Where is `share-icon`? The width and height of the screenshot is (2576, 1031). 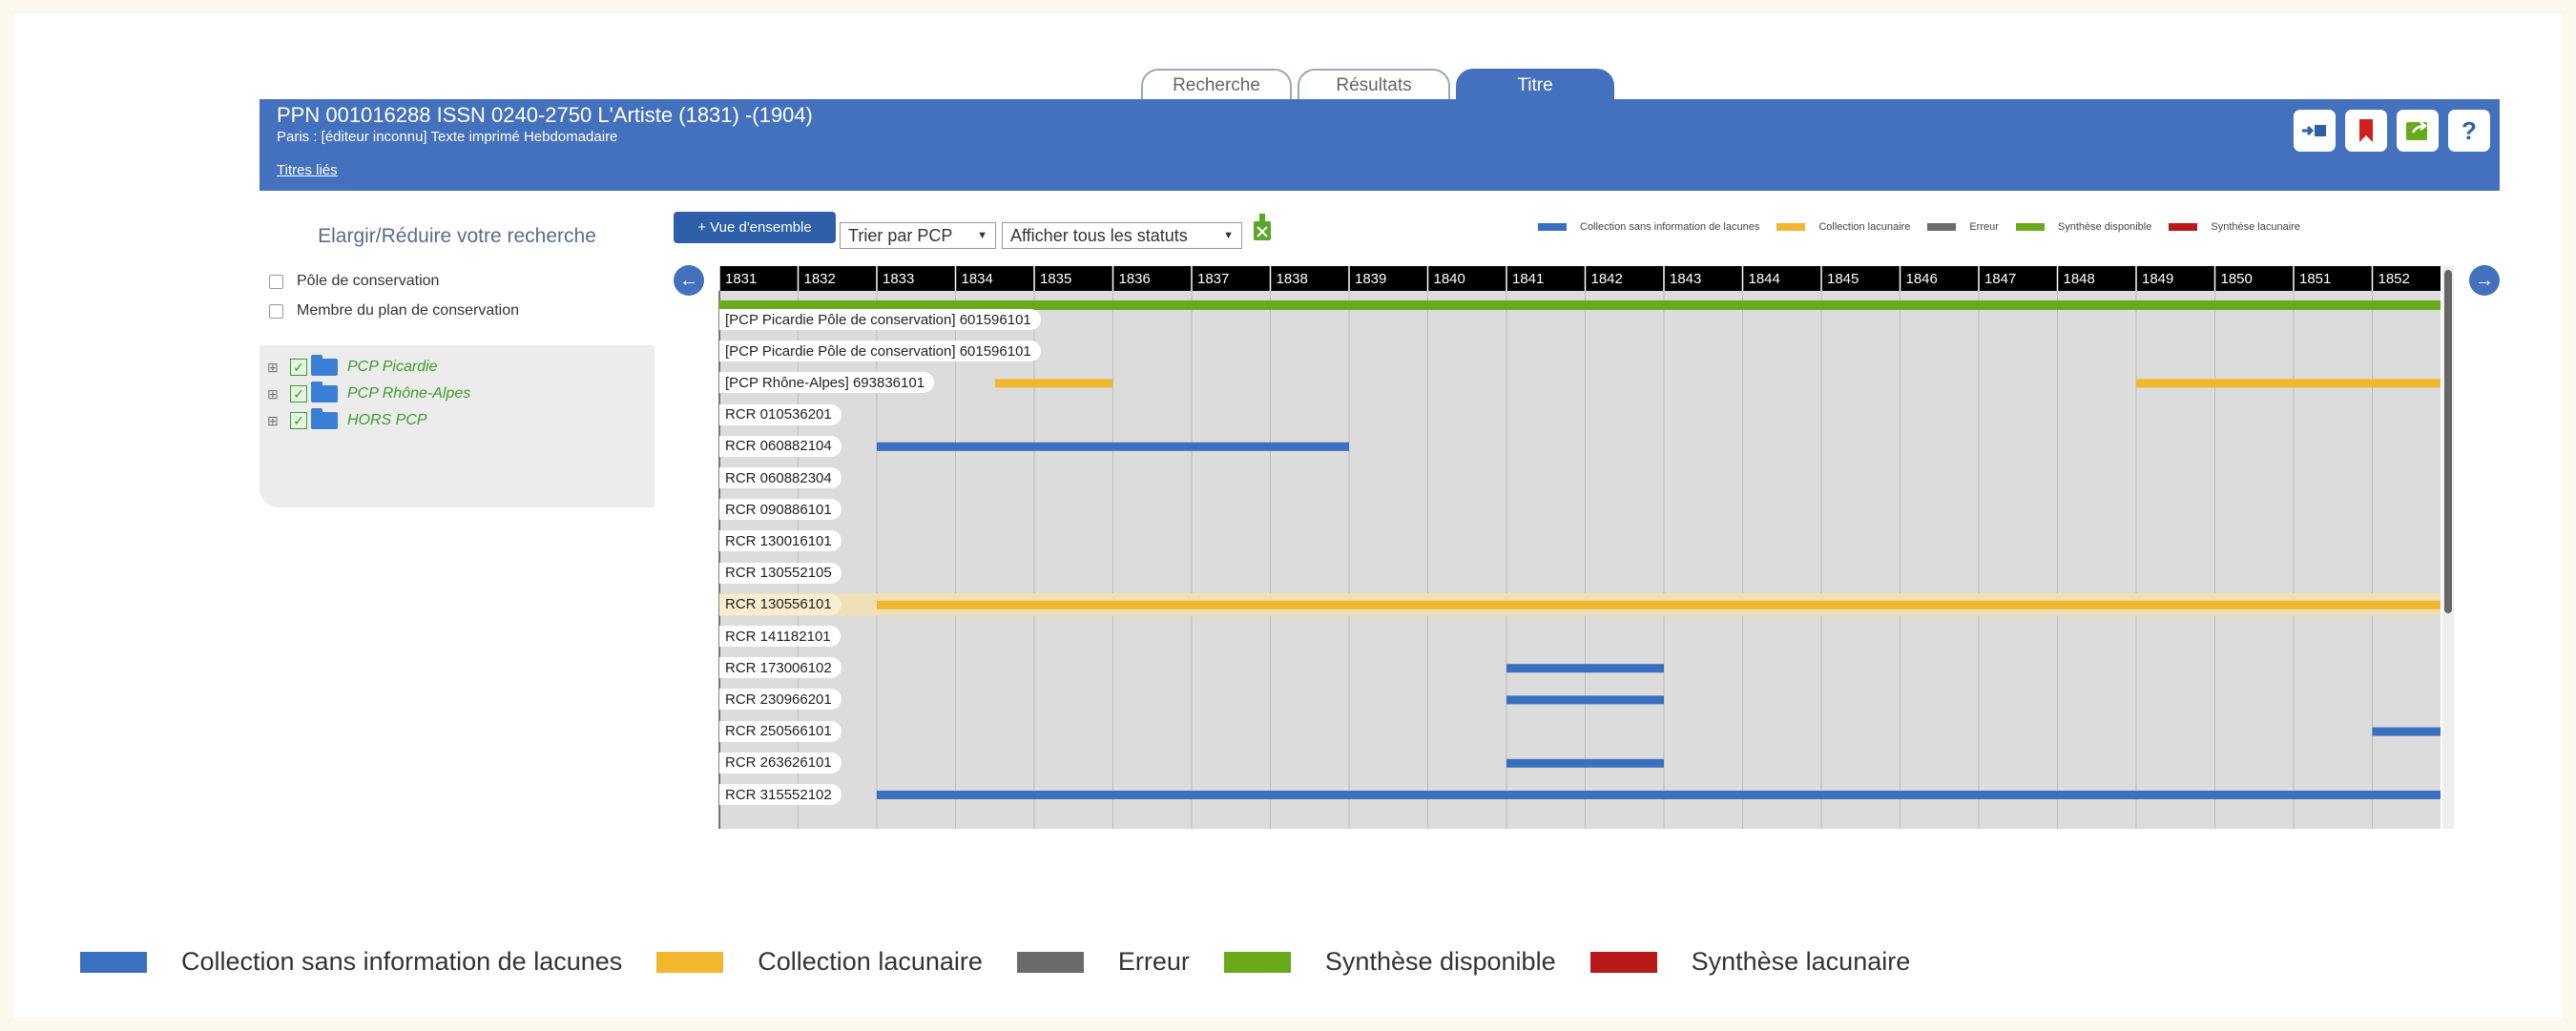 share-icon is located at coordinates (2417, 130).